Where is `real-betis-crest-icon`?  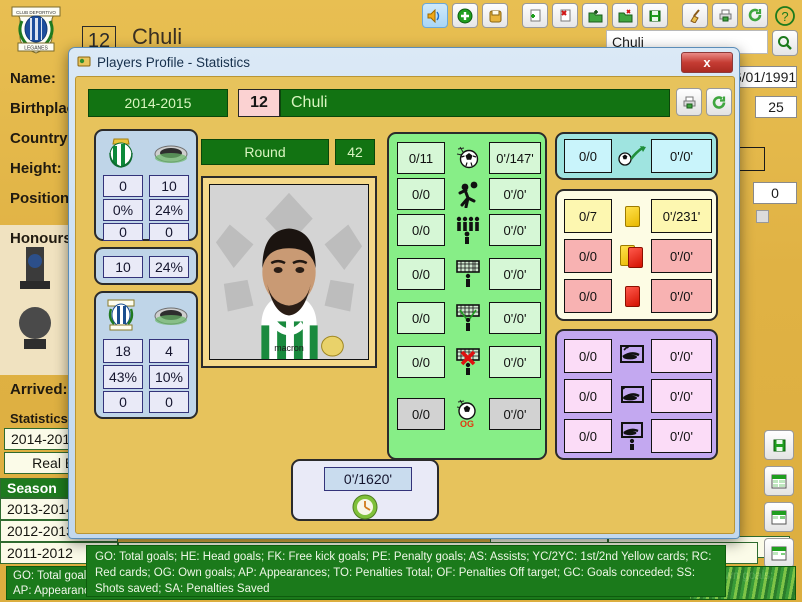 real-betis-crest-icon is located at coordinates (121, 153).